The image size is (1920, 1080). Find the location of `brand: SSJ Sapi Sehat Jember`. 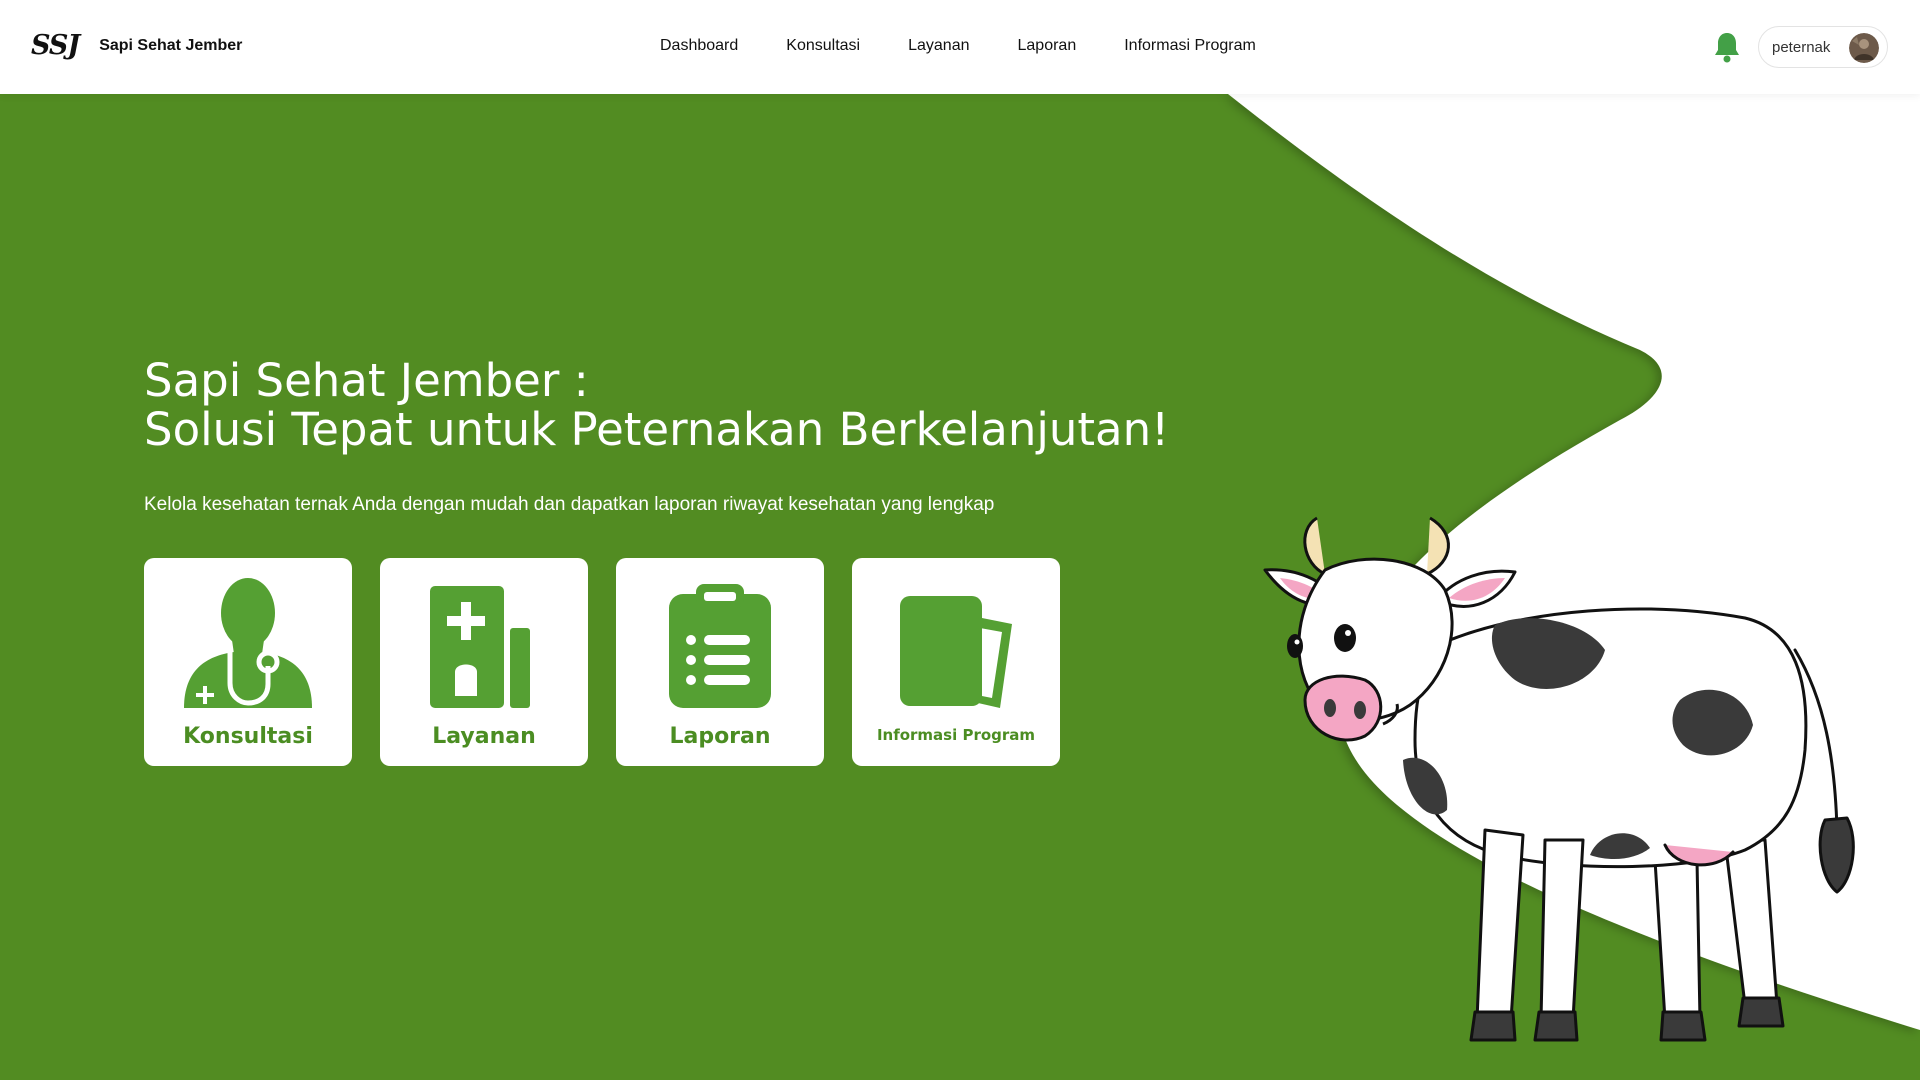

brand: SSJ Sapi Sehat Jember is located at coordinates (136, 45).